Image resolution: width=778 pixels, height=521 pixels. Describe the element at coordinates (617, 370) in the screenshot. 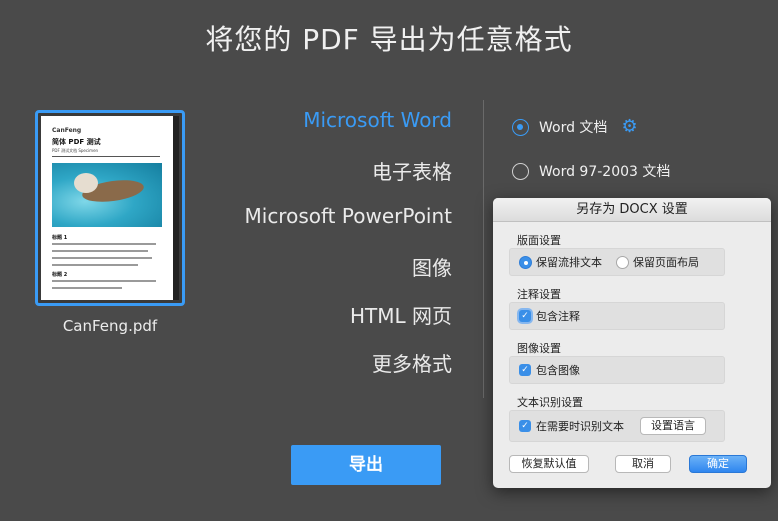

I see `image-settings-box: ✓ 包含图像` at that location.